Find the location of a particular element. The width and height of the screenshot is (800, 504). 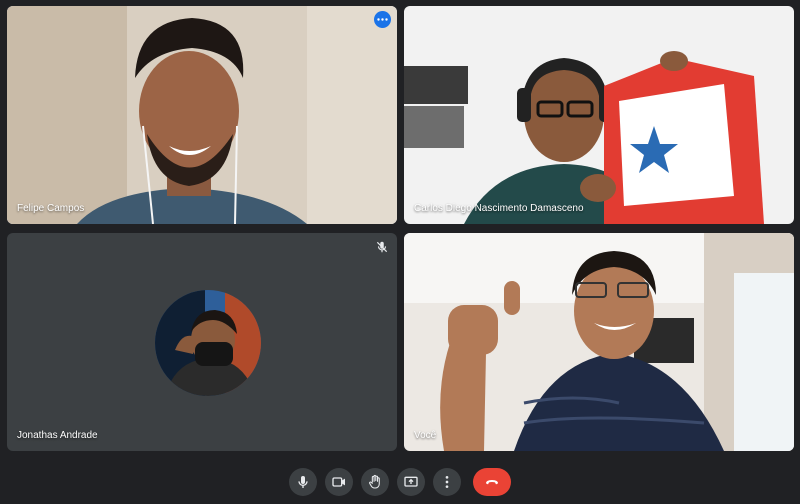

camera-icon is located at coordinates (338, 482).